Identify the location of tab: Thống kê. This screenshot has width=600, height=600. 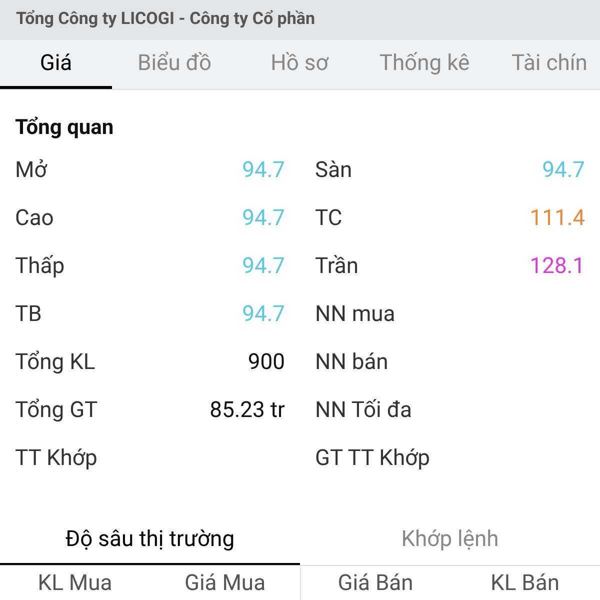
(424, 64).